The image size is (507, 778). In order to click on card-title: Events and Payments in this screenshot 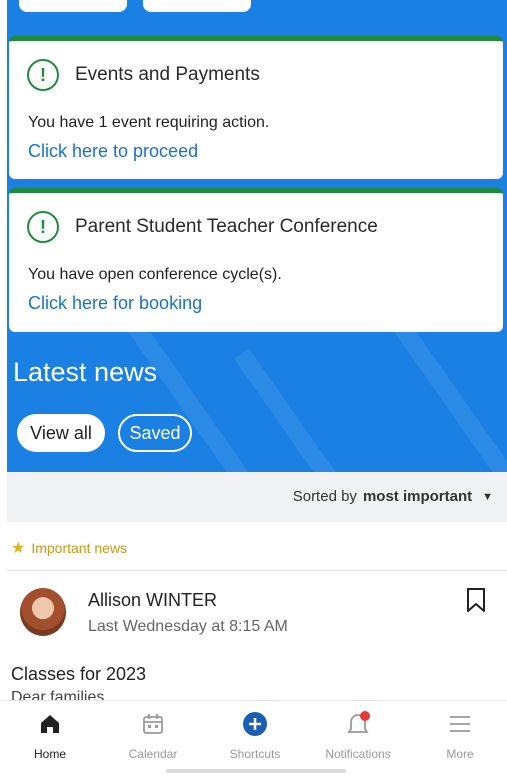, I will do `click(167, 74)`.